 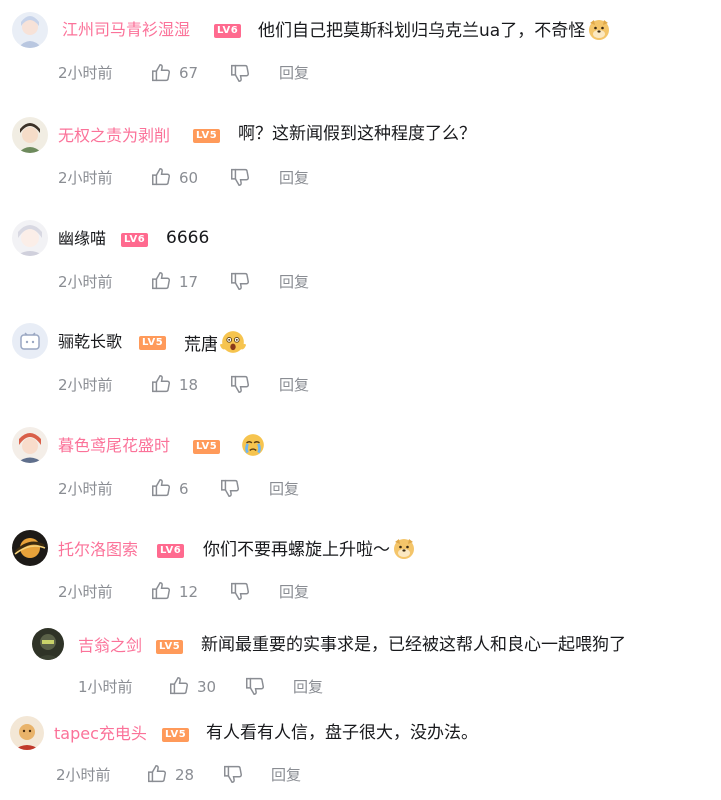 I want to click on username: tapec充电头, so click(x=100, y=734).